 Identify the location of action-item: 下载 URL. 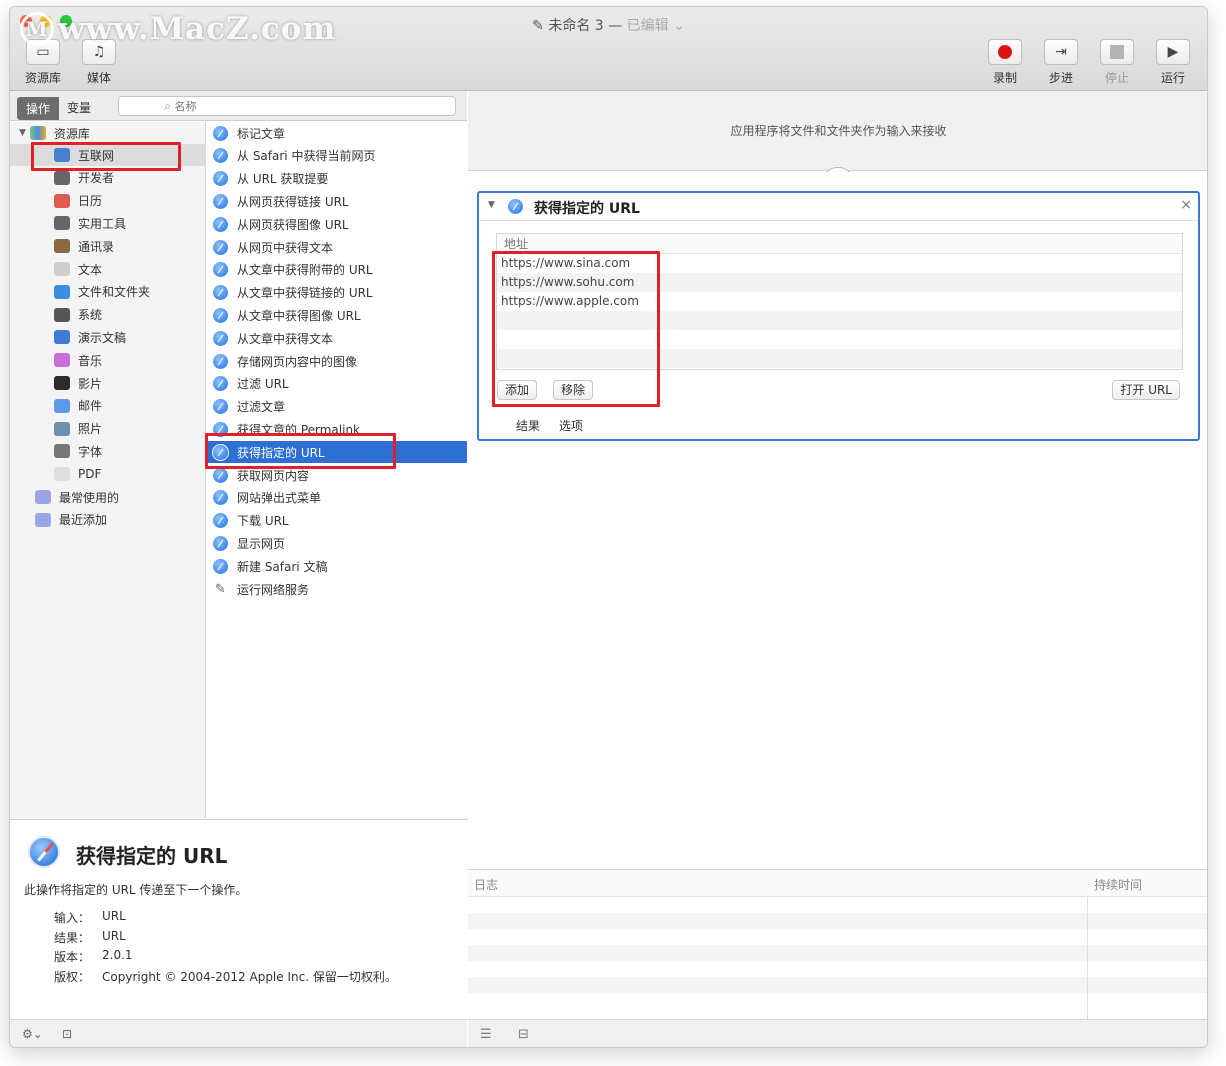
(337, 521).